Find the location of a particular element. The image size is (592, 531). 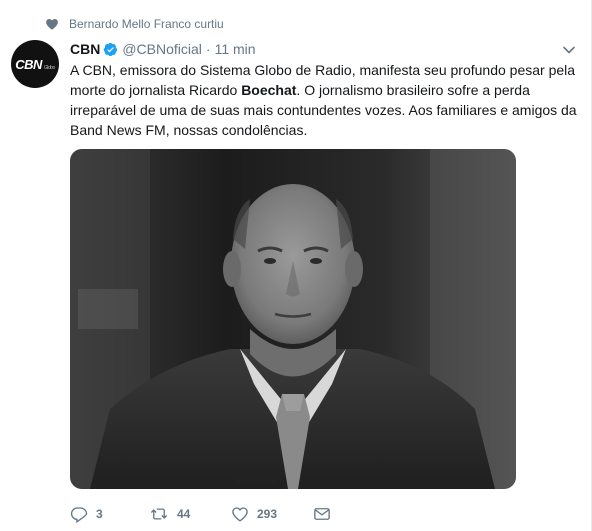

retweet-count: 44 is located at coordinates (184, 514).